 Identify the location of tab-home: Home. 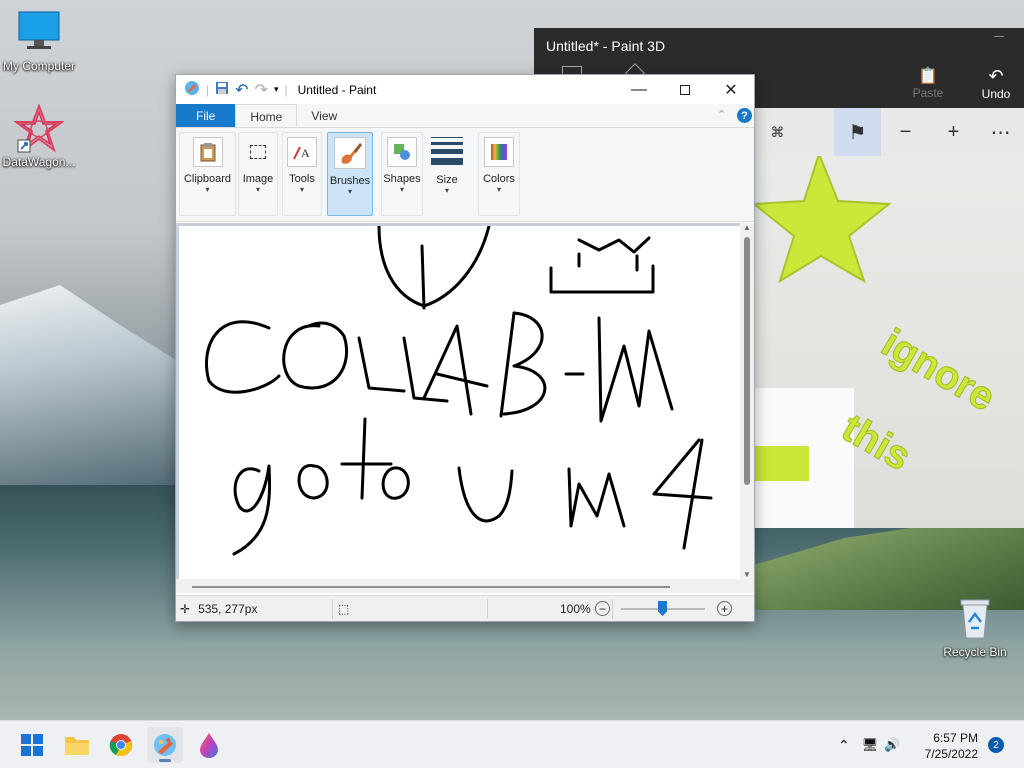
(266, 115).